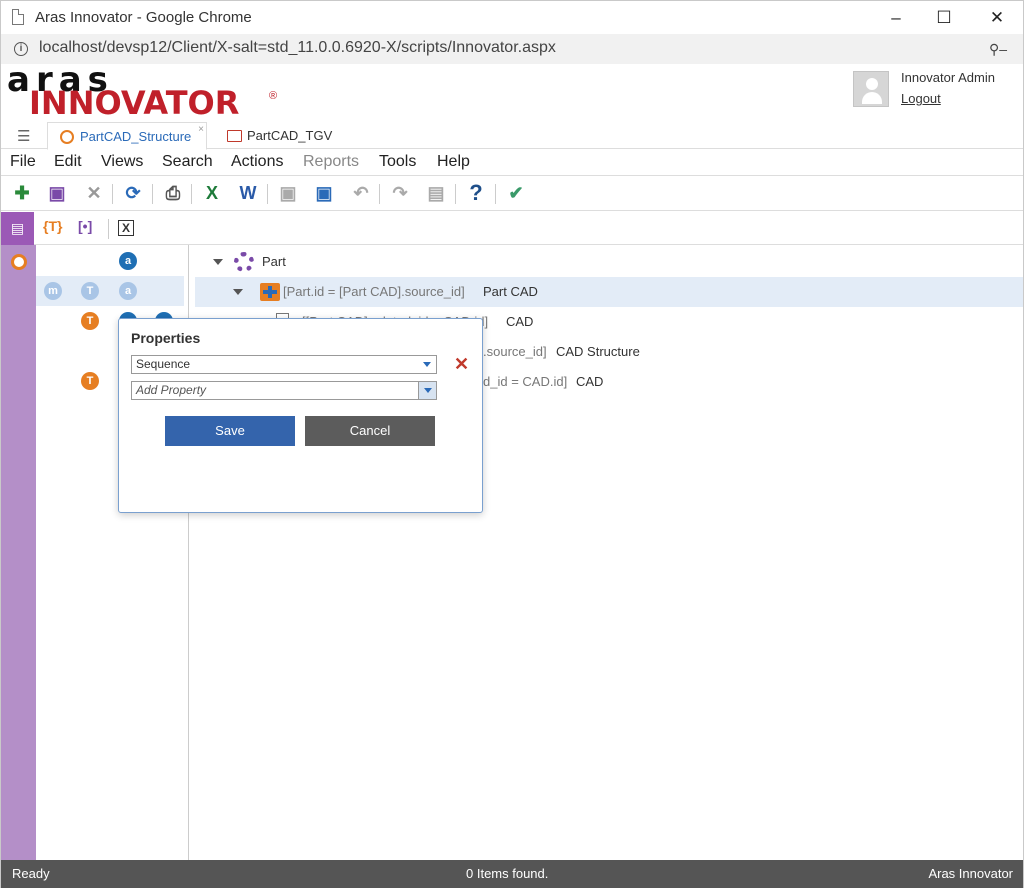 This screenshot has width=1024, height=888. I want to click on aras-logo: aras INNOVATOR ®, so click(152, 91).